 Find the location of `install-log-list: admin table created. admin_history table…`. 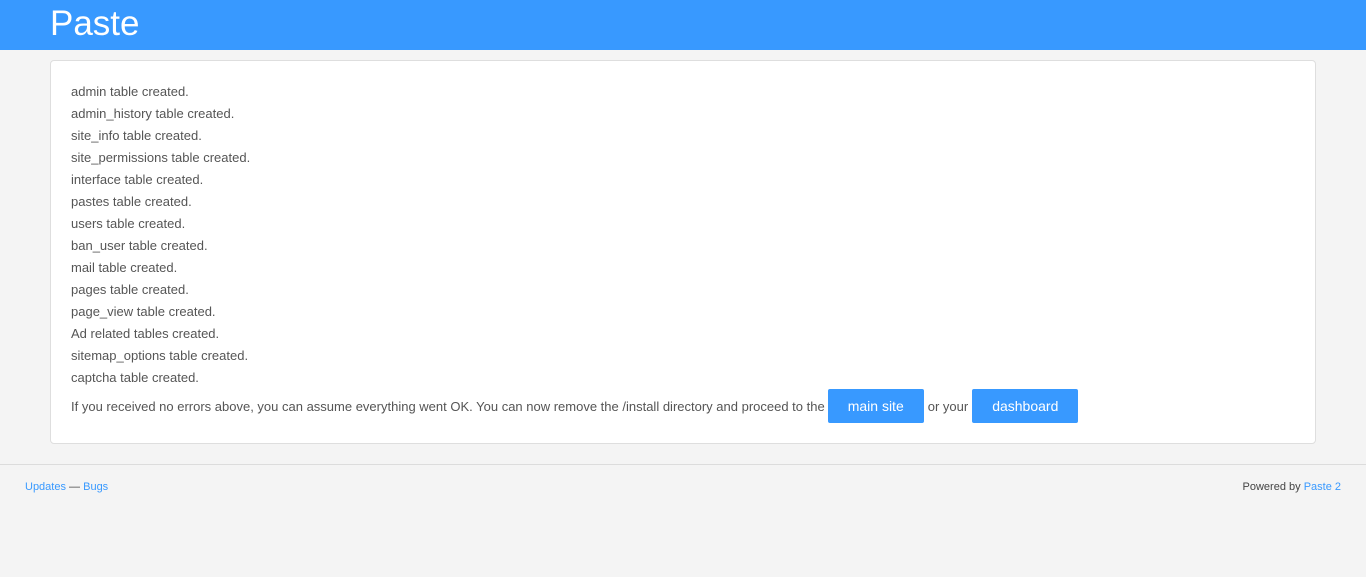

install-log-list: admin table created. admin_history table… is located at coordinates (160, 235).